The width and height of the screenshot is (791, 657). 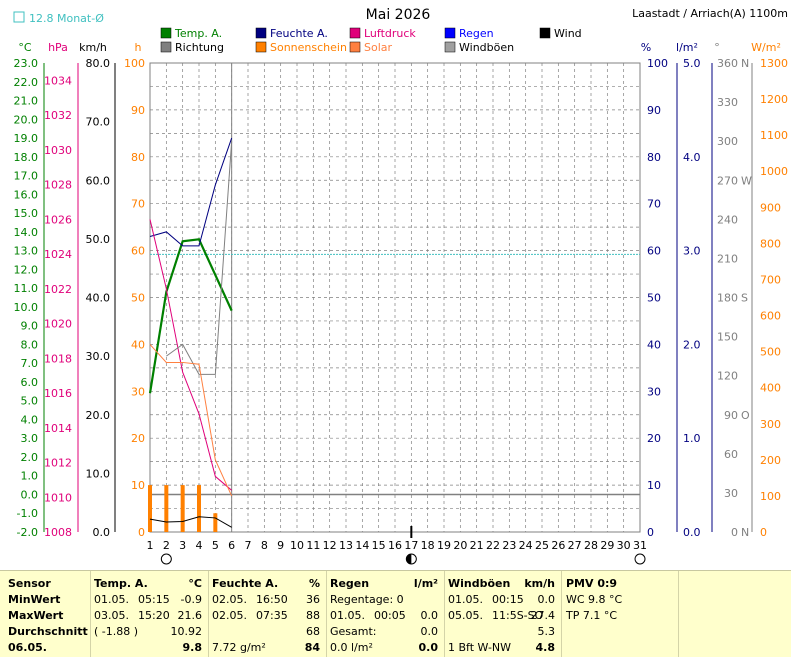 What do you see at coordinates (297, 545) in the screenshot?
I see `x-tick-label: 10` at bounding box center [297, 545].